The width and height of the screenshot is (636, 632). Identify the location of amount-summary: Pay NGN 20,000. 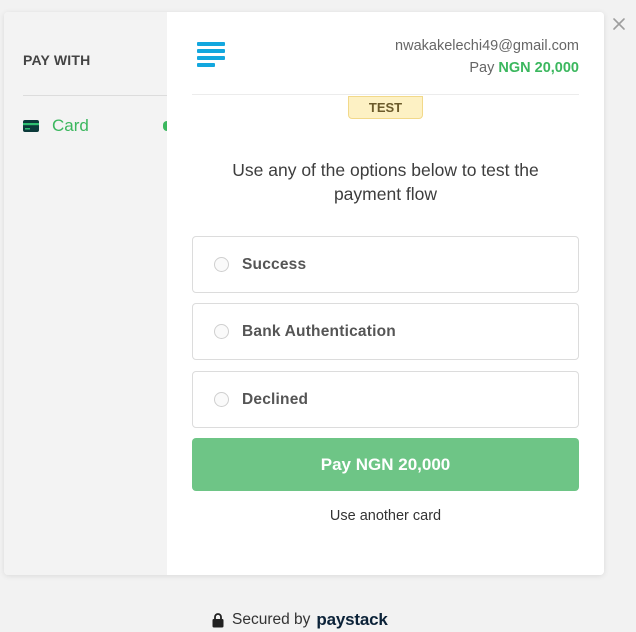
(524, 68).